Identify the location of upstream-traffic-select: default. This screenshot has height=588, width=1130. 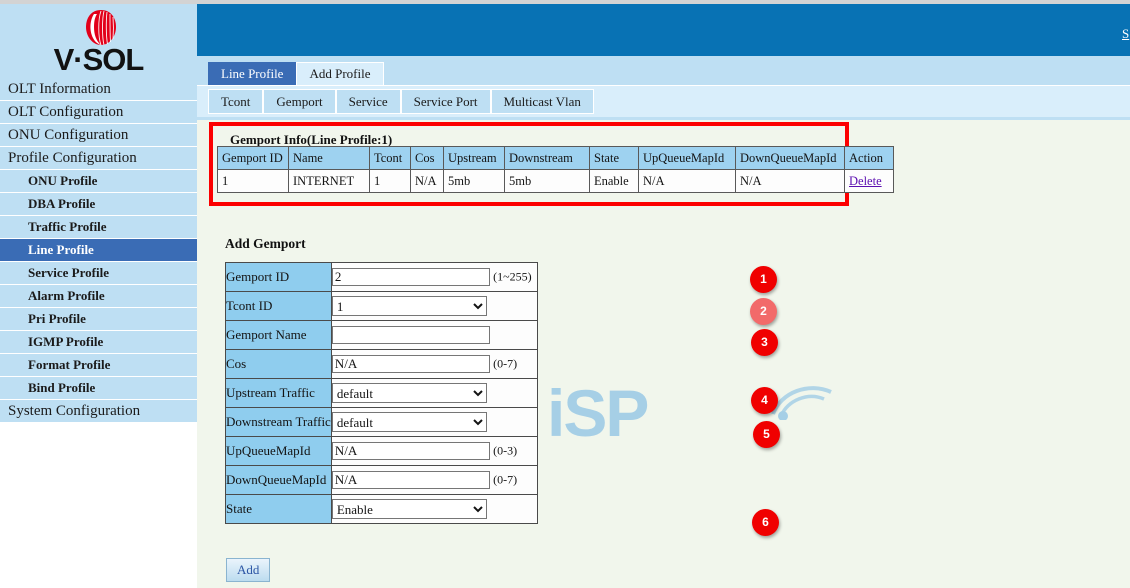
(409, 393).